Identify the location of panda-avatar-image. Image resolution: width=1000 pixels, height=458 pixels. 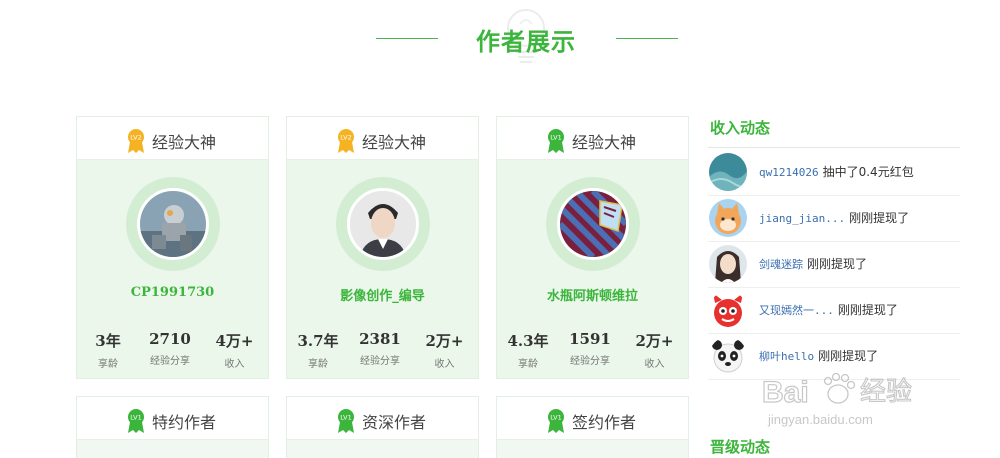
(728, 356).